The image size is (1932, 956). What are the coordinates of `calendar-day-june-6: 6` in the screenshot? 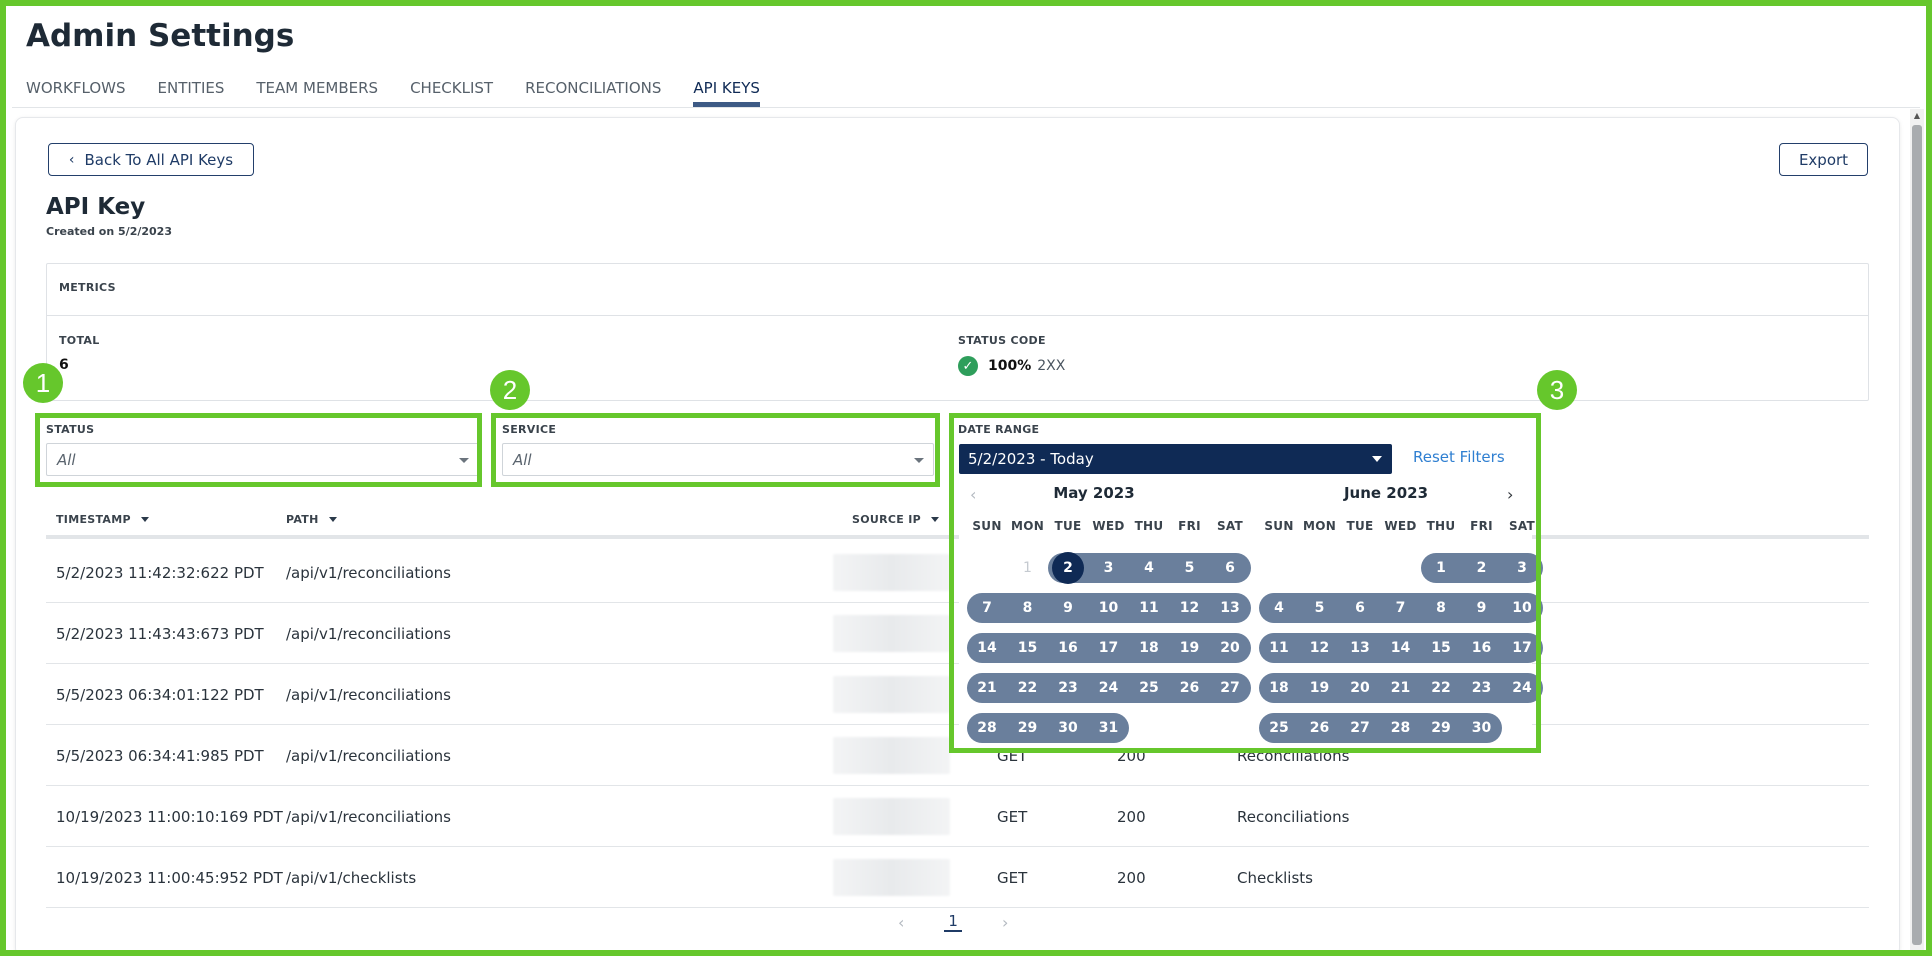 It's located at (1360, 608).